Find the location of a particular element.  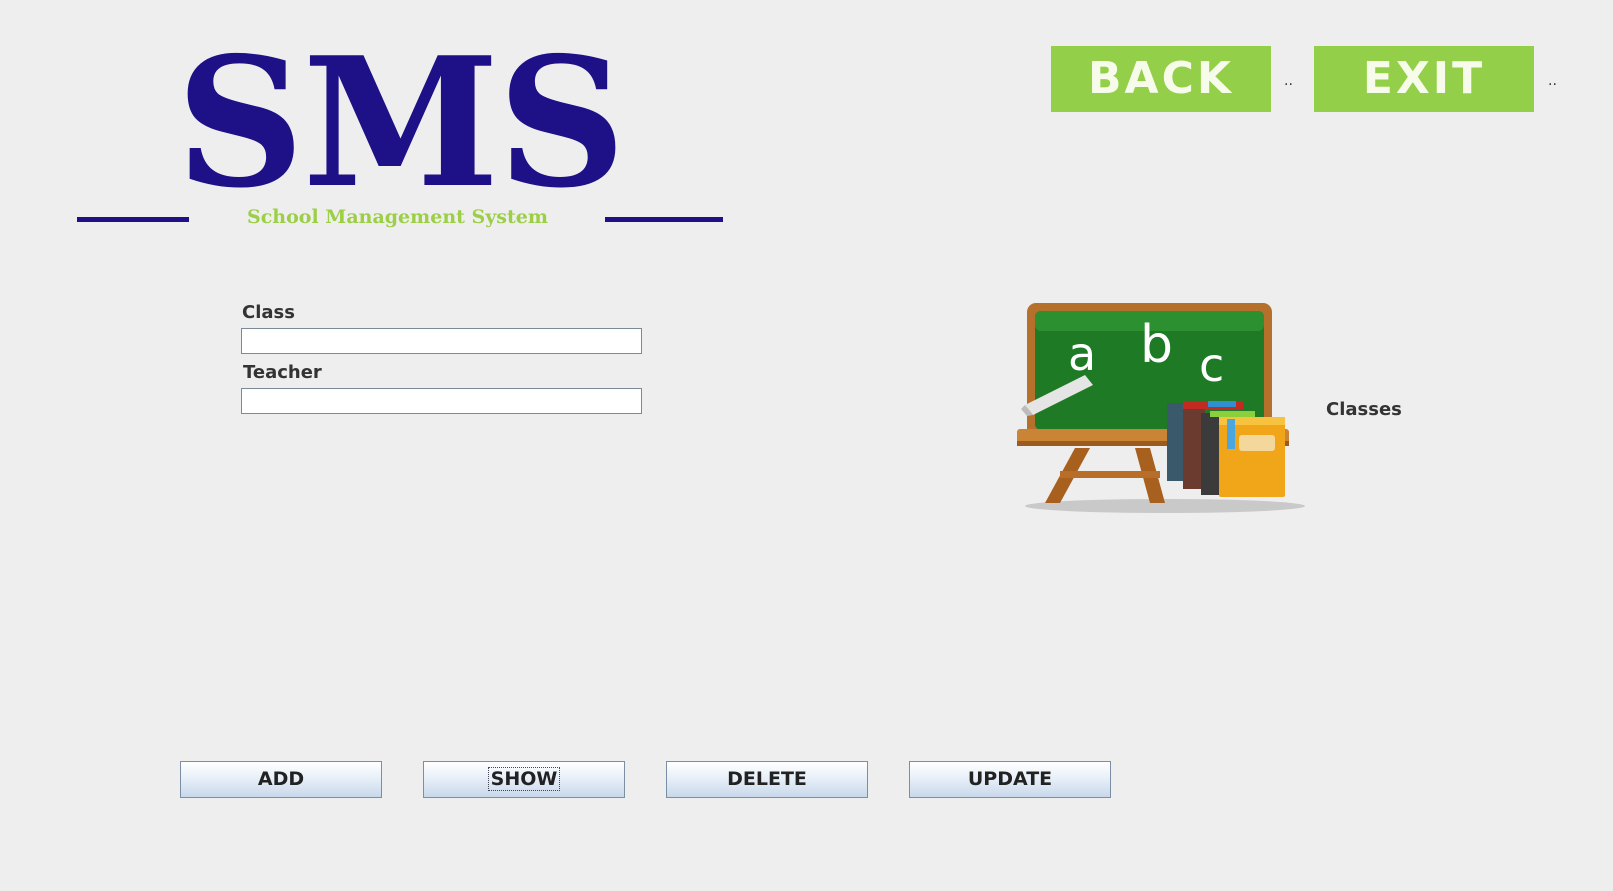

show-button-label: SHOW is located at coordinates (524, 779).